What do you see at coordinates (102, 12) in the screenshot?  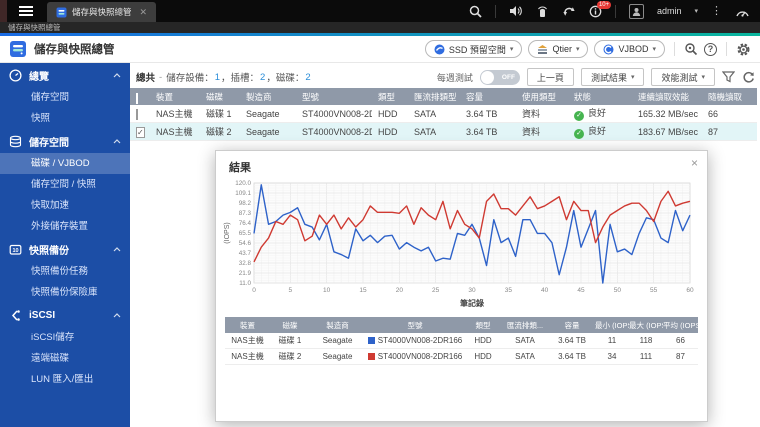 I see `app-tab: 儲存與快照總管 ✕` at bounding box center [102, 12].